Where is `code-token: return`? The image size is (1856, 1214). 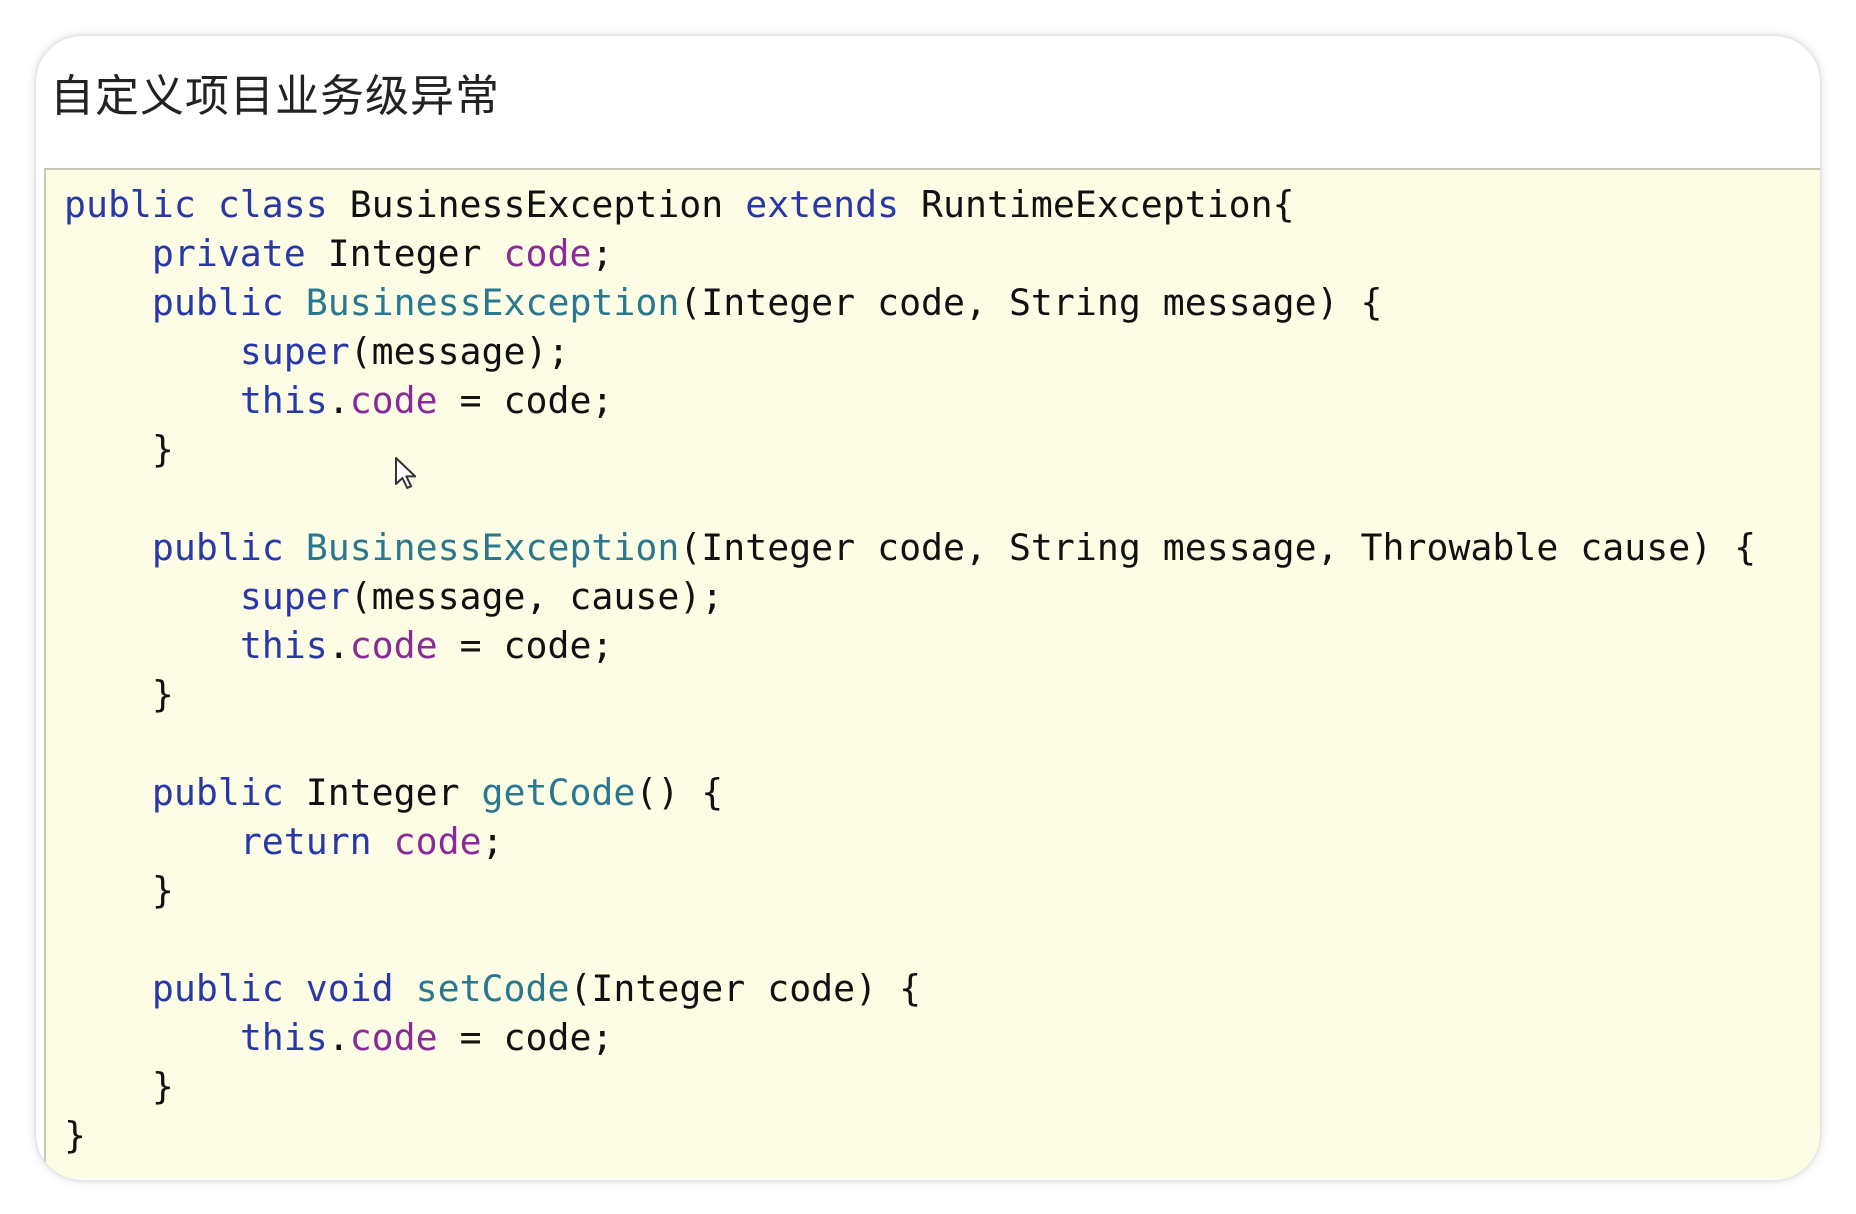
code-token: return is located at coordinates (305, 841).